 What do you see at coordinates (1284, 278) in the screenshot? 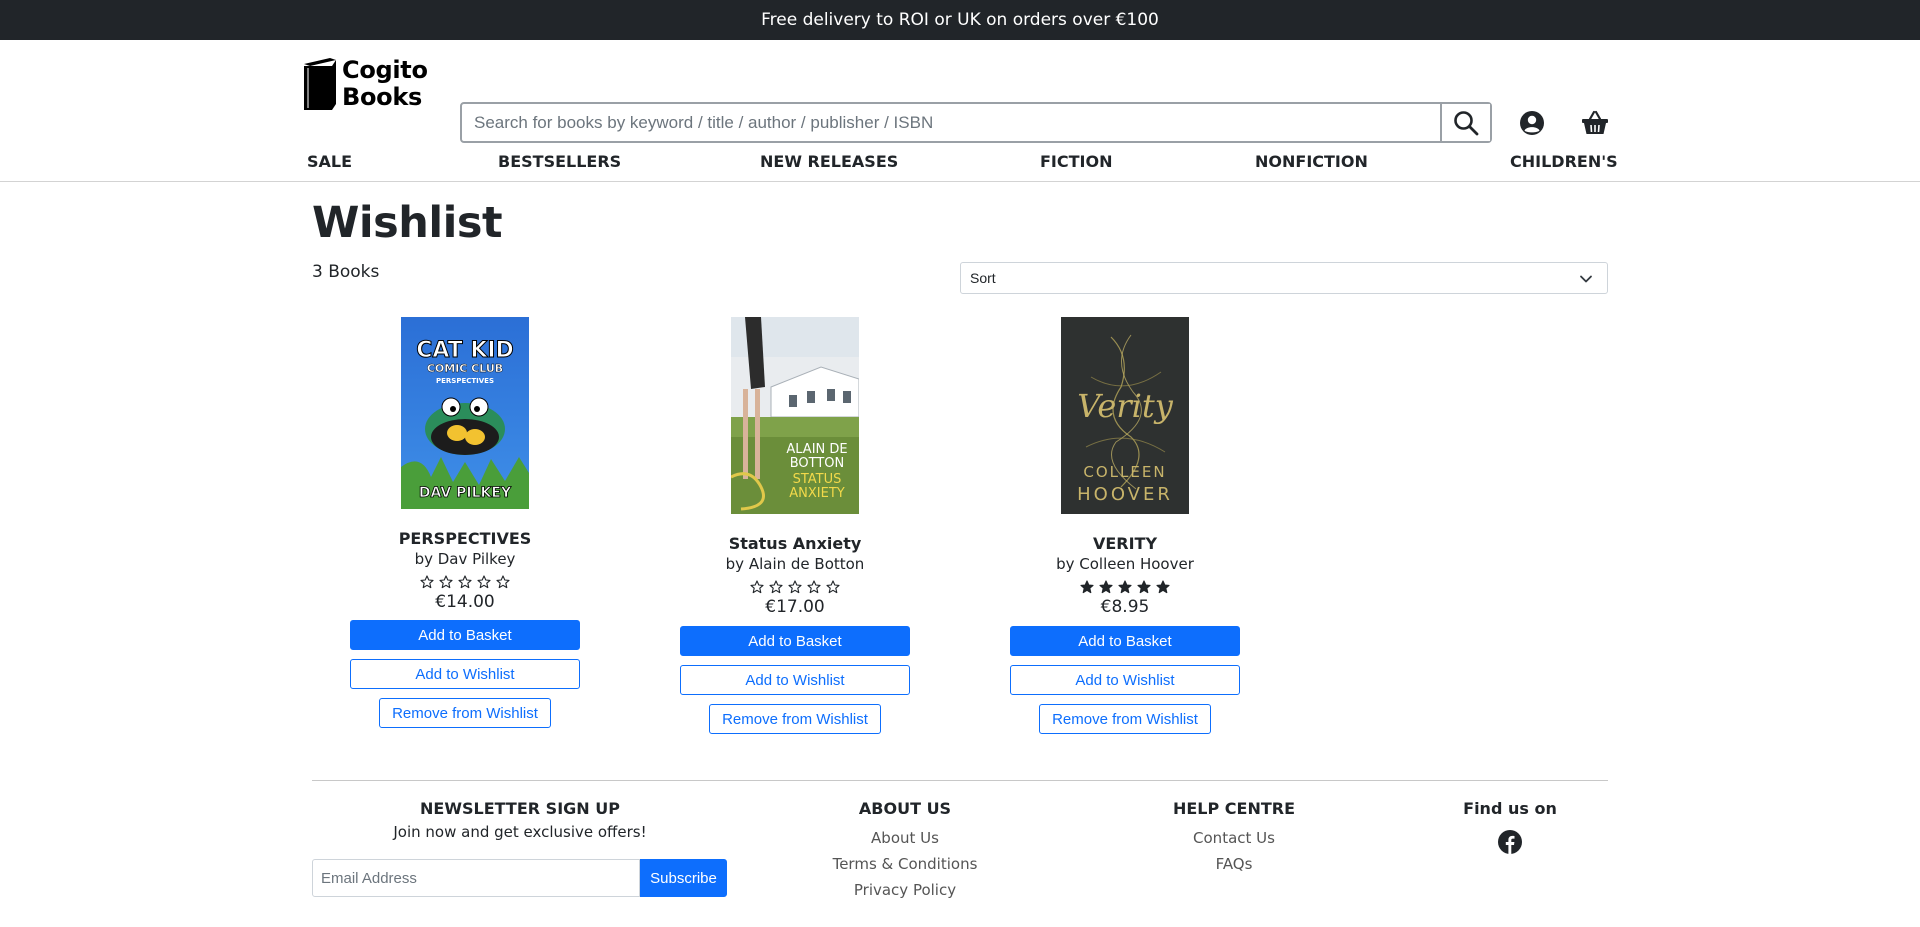
I see `sort-select: Sort` at bounding box center [1284, 278].